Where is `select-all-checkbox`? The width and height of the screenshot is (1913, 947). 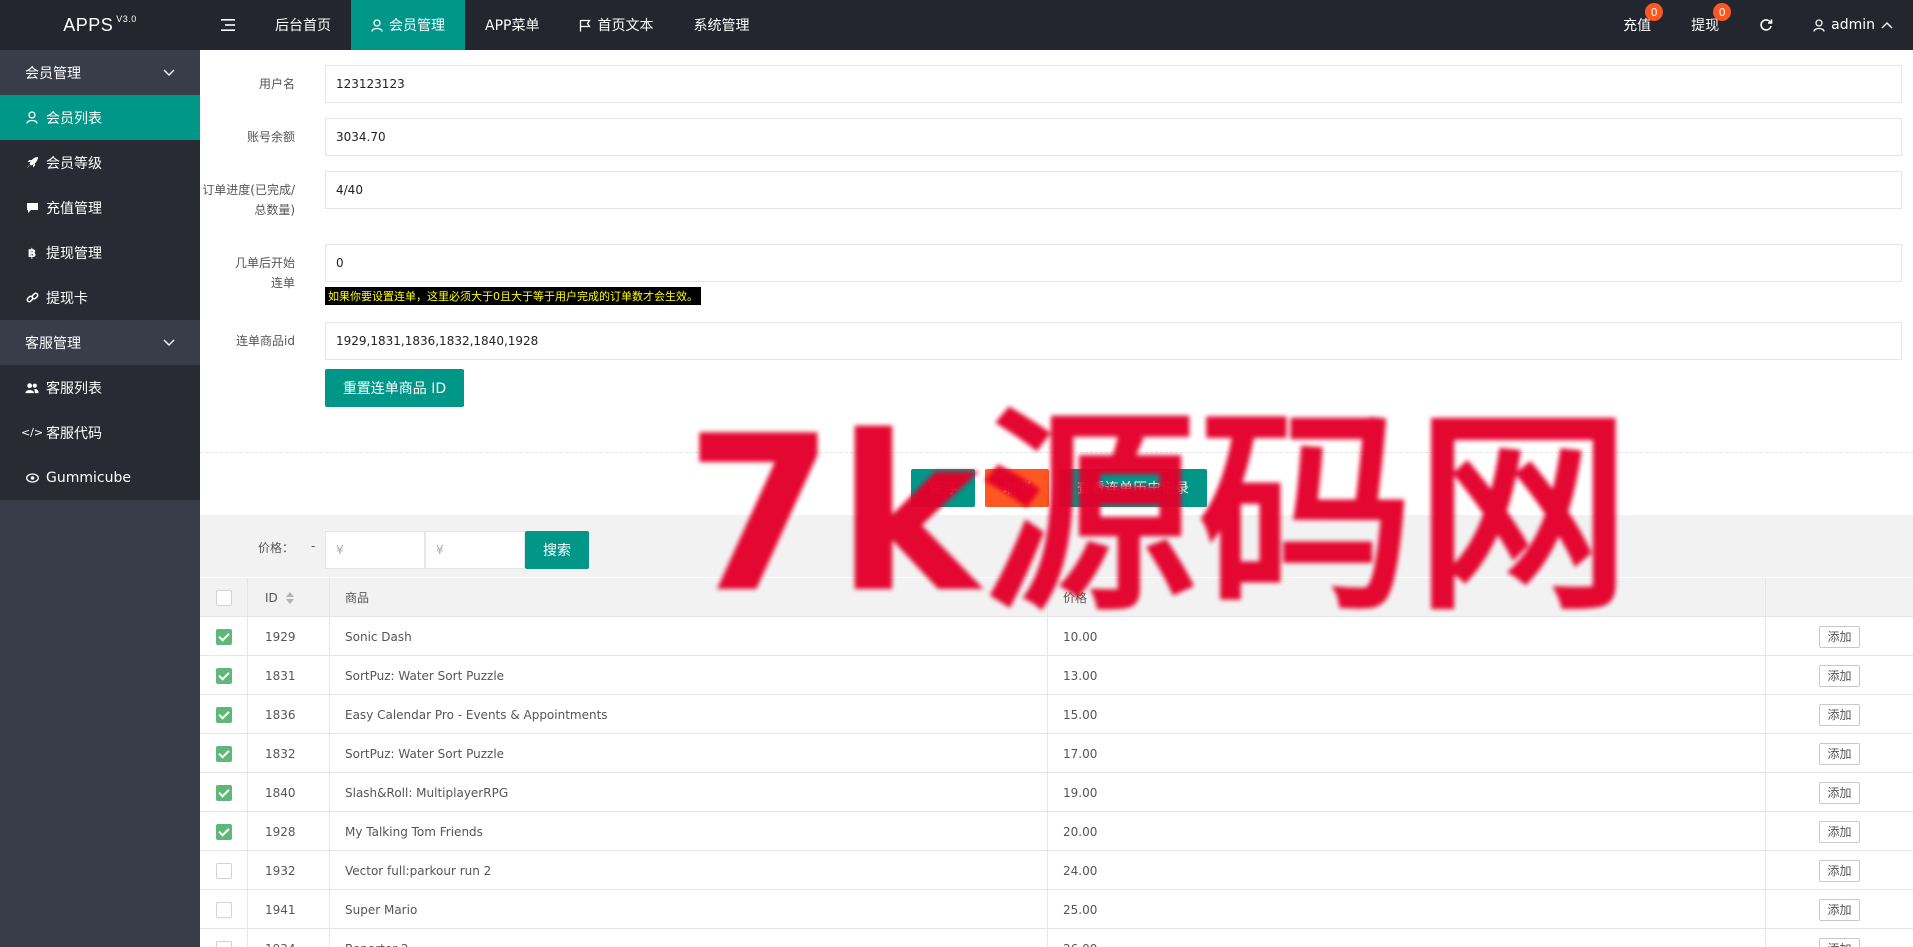
select-all-checkbox is located at coordinates (223, 597).